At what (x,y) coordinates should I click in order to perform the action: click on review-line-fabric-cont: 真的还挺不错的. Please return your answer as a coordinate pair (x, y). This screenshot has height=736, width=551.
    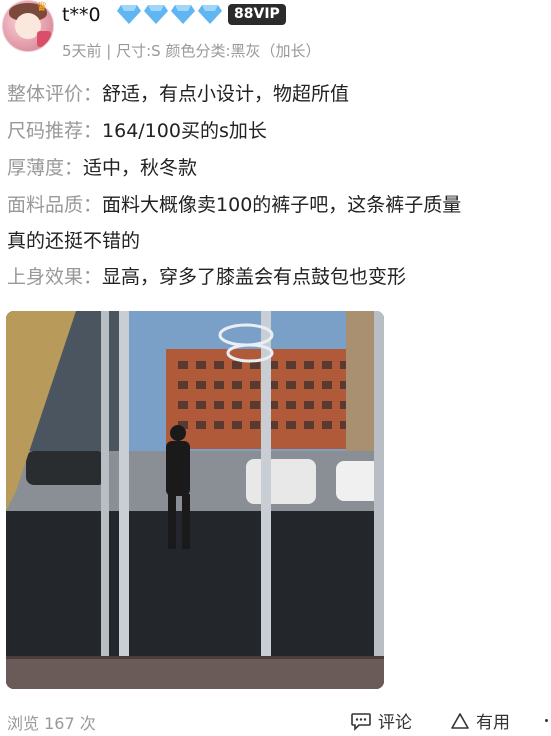
    Looking at the image, I should click on (73, 241).